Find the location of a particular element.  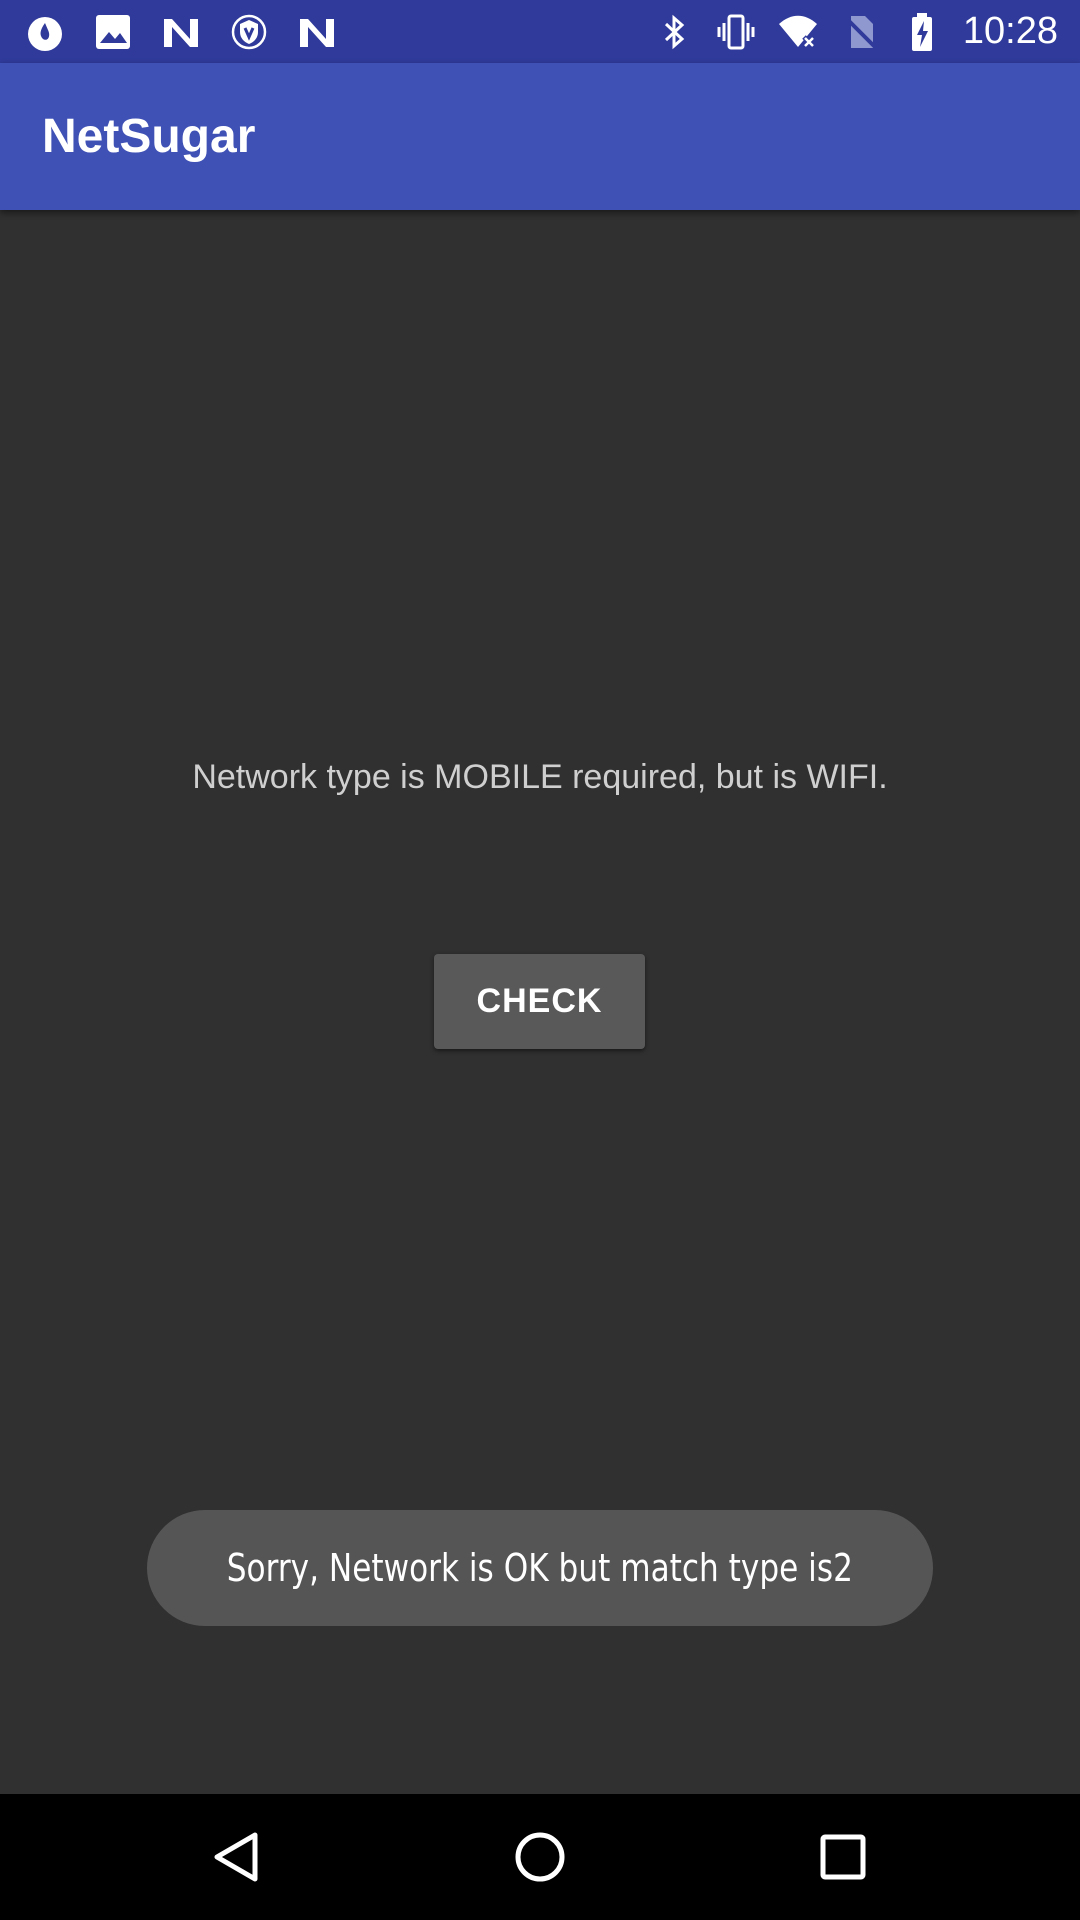

system-status-icons: 10:28 is located at coordinates (855, 31).